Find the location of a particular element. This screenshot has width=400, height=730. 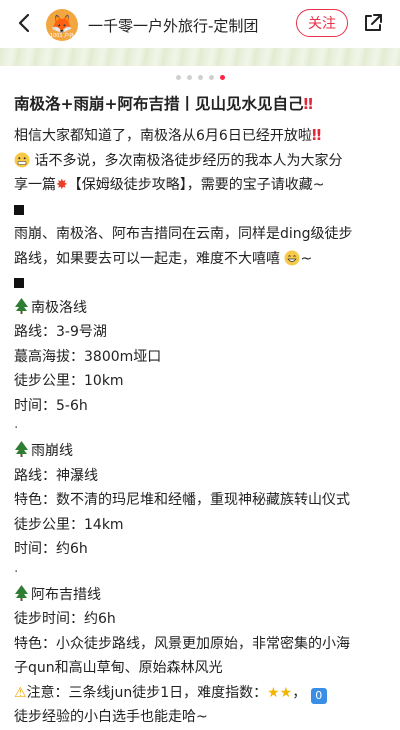

route-detail: 特色：数不清的玛尼堆和经幡，重现神秘藏族转山仪式 is located at coordinates (182, 500).